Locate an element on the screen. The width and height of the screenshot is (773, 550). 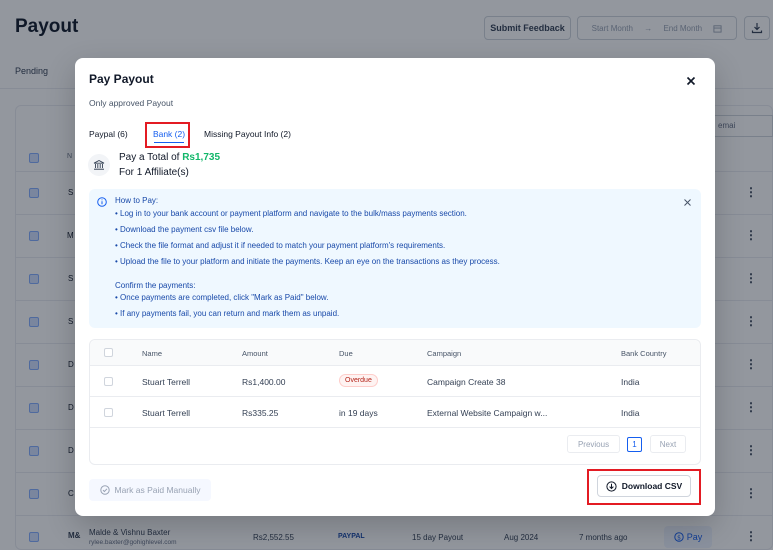
modal-subtitle: Only approved Payout is located at coordinates (131, 103).